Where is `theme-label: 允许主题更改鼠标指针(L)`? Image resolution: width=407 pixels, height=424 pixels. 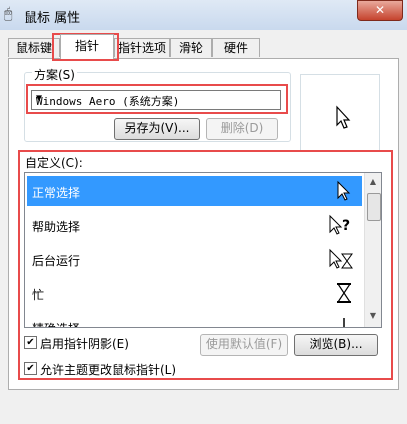
theme-label: 允许主题更改鼠标指针(L) is located at coordinates (108, 370).